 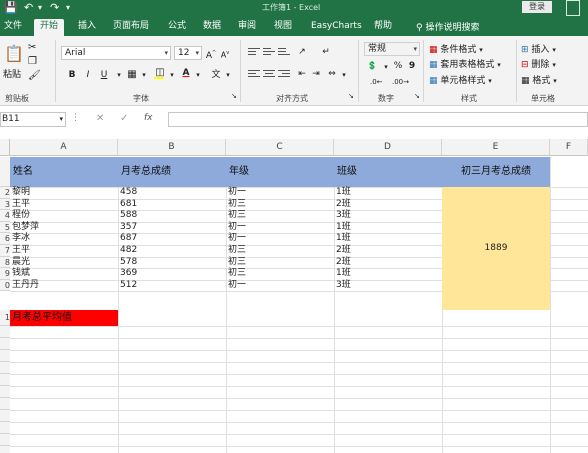 What do you see at coordinates (28, 8) in the screenshot?
I see `undo-icon: ↶` at bounding box center [28, 8].